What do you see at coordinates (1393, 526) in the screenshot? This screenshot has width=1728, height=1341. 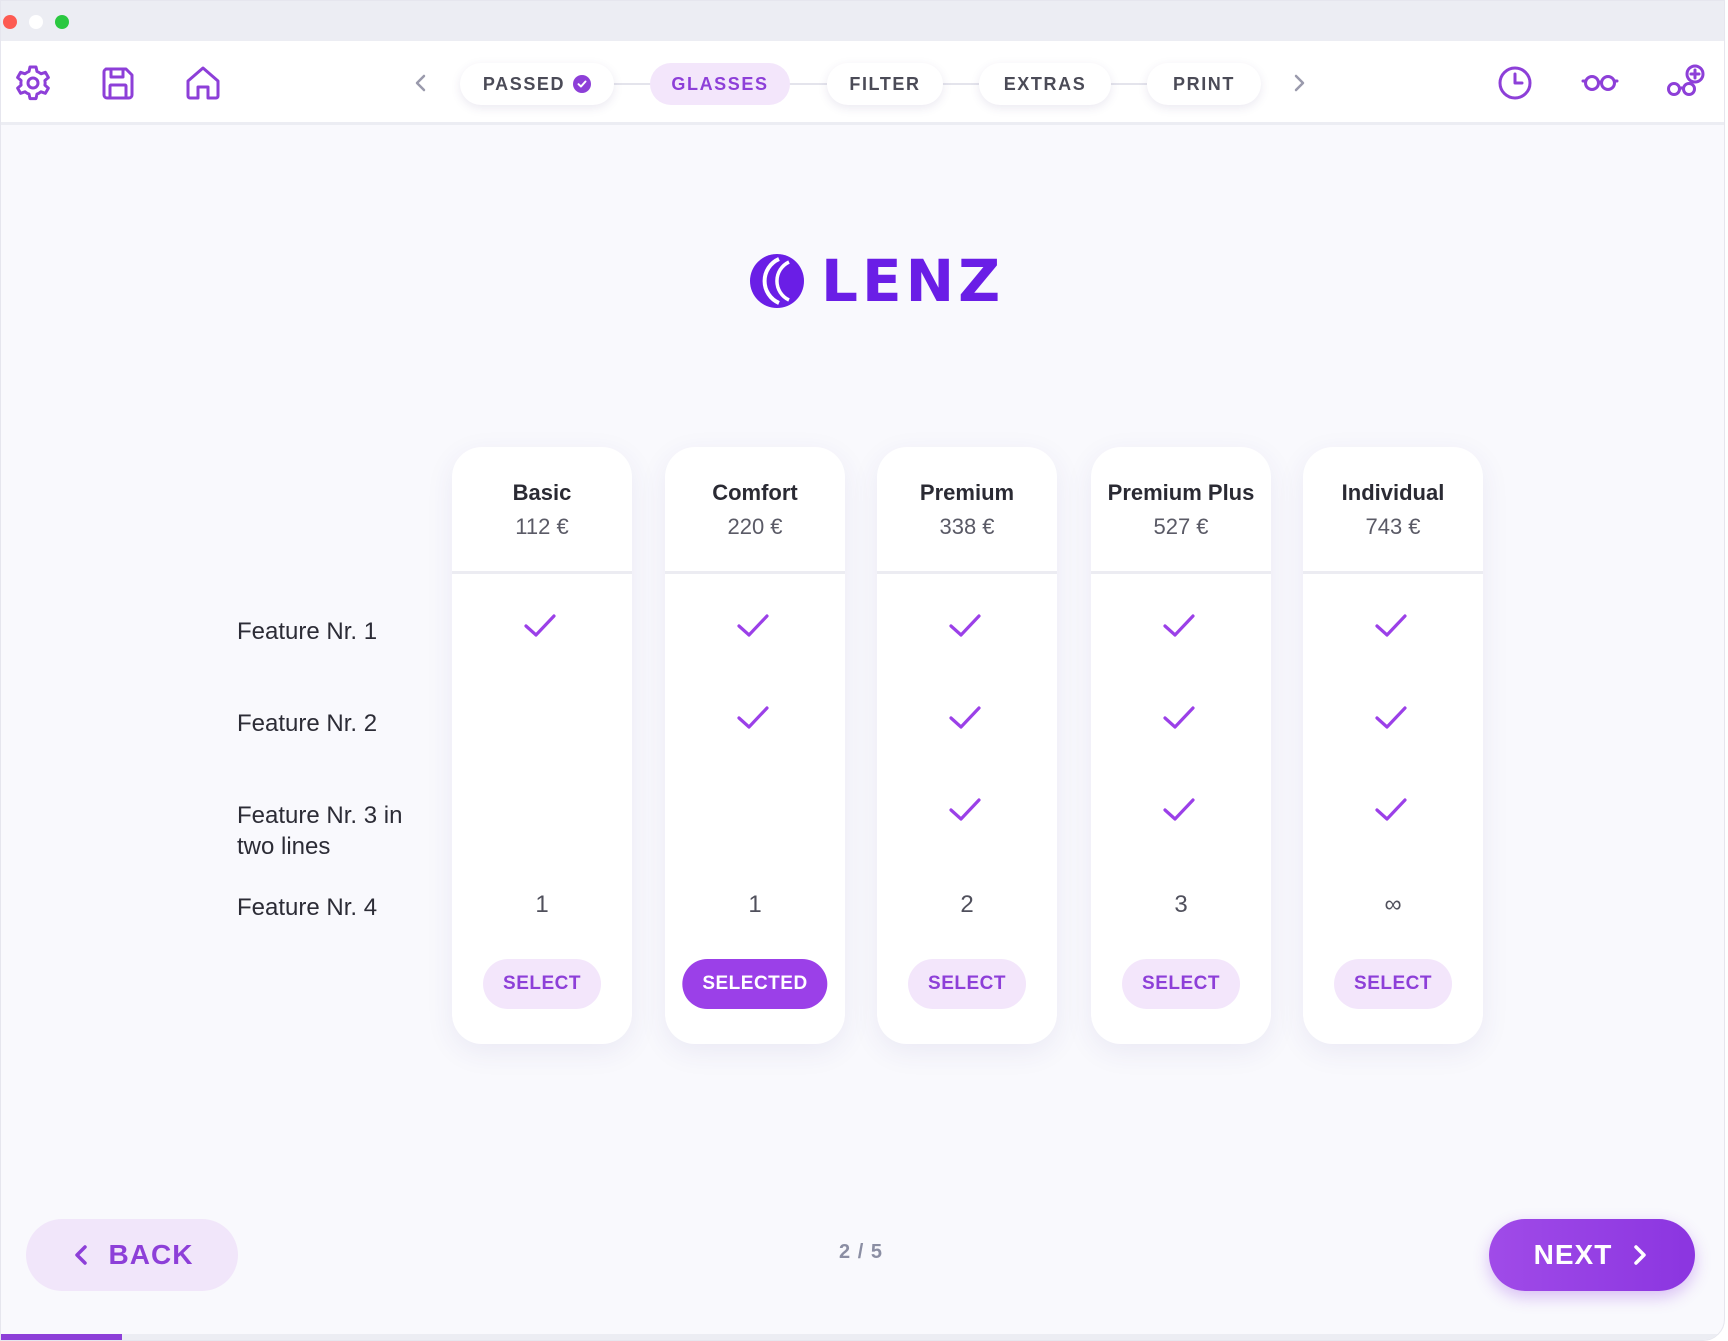 I see `plan-price: 743 €` at bounding box center [1393, 526].